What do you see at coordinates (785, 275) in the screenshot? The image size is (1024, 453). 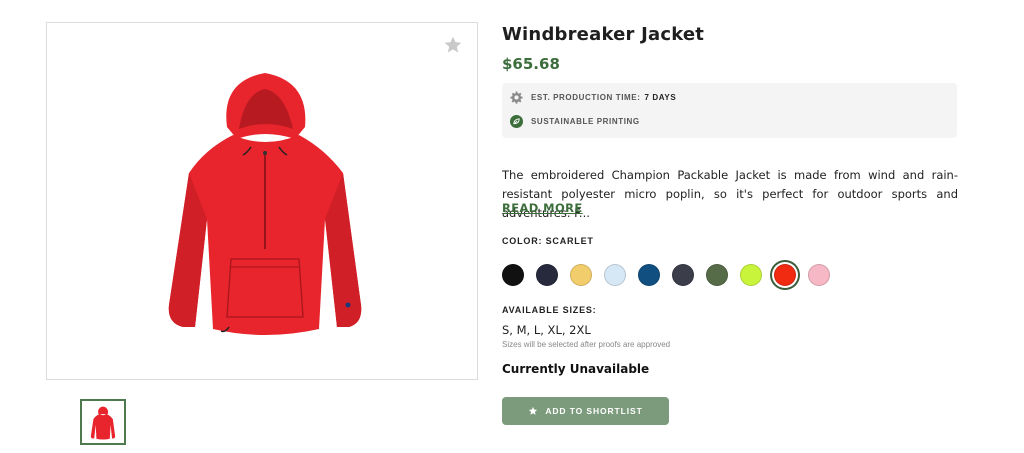 I see `color-swatch-scarlet` at bounding box center [785, 275].